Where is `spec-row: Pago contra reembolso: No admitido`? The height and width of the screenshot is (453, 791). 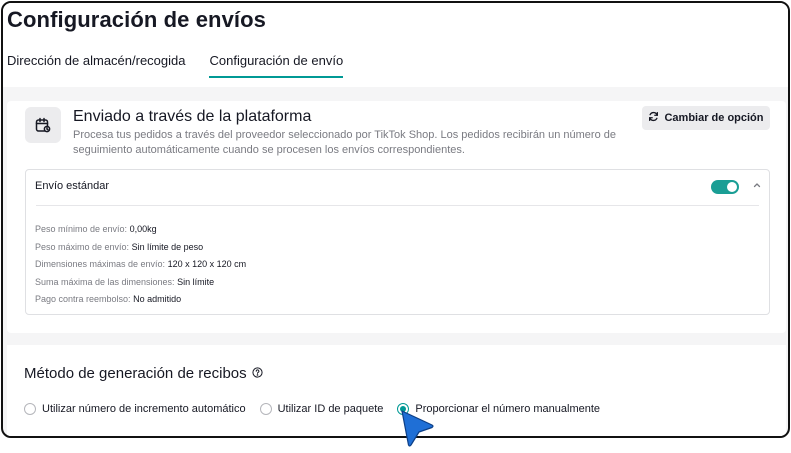
spec-row: Pago contra reembolso: No admitido is located at coordinates (140, 300).